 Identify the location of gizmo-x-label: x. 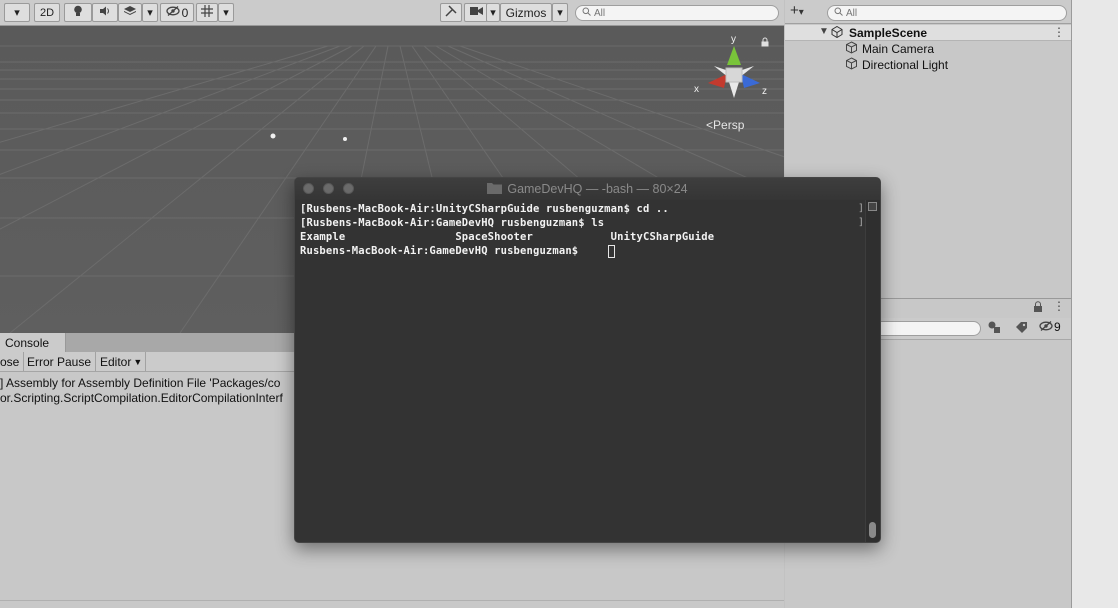
(696, 89).